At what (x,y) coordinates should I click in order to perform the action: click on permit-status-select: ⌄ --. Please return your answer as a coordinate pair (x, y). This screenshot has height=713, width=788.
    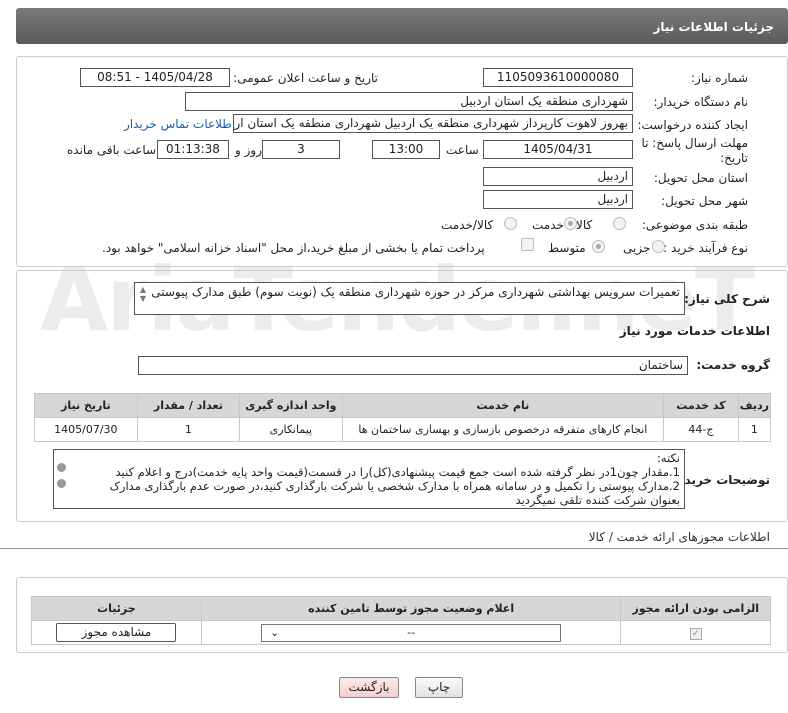
    Looking at the image, I should click on (411, 632).